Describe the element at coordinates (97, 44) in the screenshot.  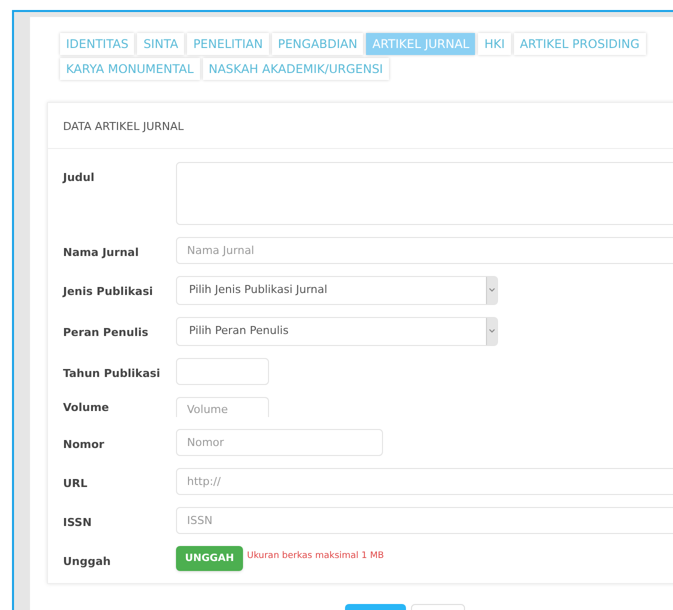
I see `tab: IDENTITAS` at that location.